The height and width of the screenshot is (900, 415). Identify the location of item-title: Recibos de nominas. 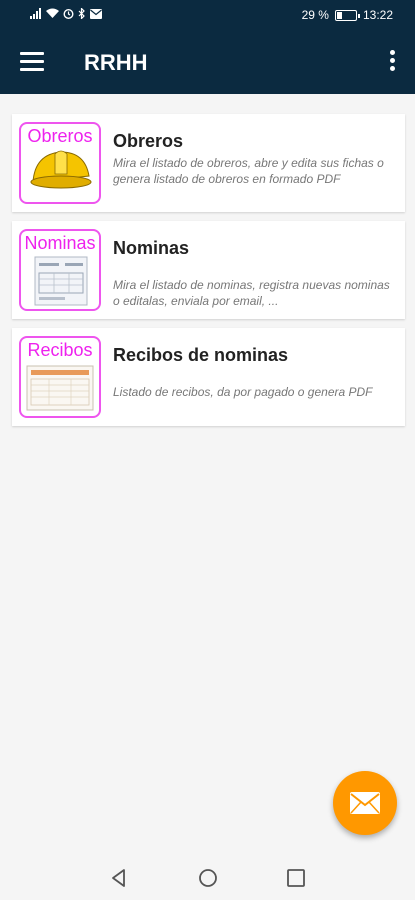
(201, 355).